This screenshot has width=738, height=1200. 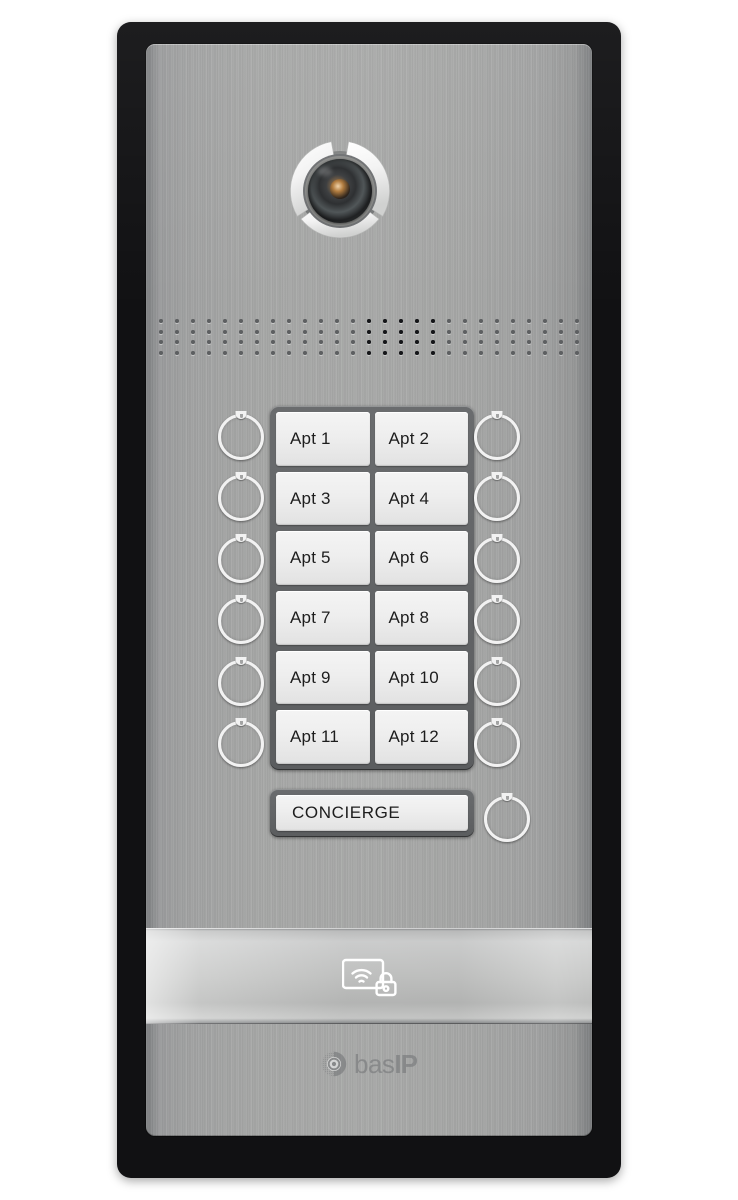 I want to click on apartment-label: Apt 1, so click(x=310, y=438).